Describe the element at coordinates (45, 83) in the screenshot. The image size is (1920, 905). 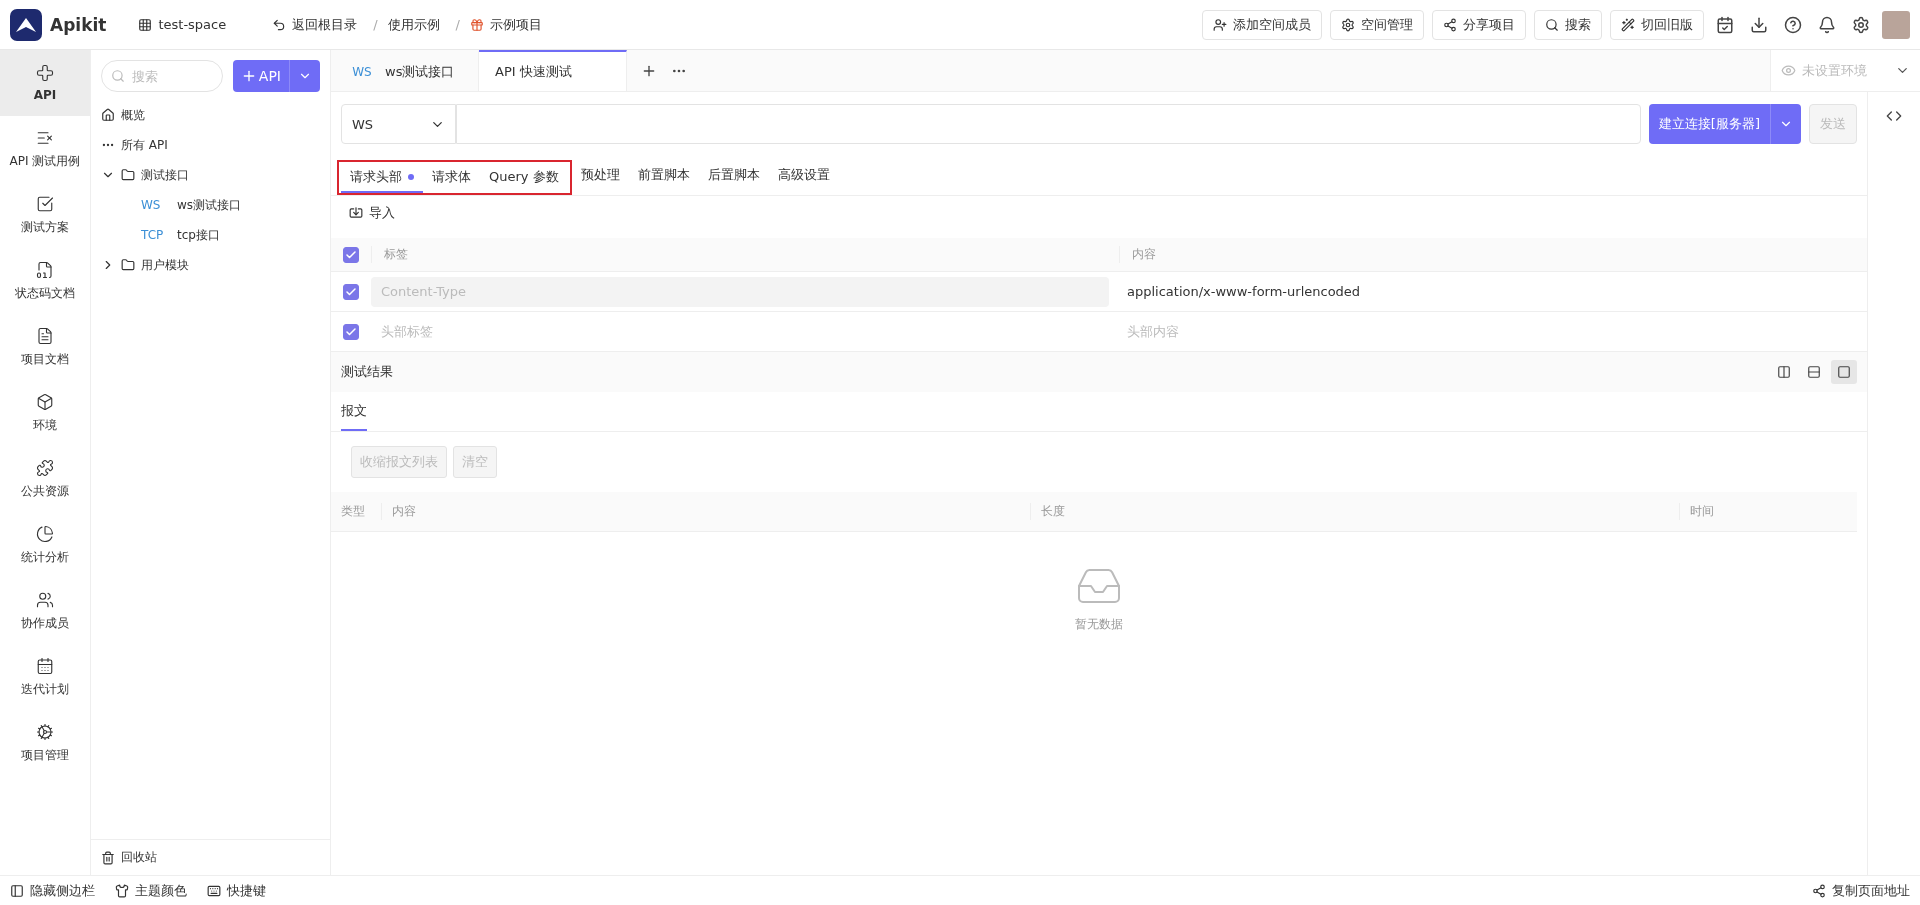
I see `nav-item: API` at that location.